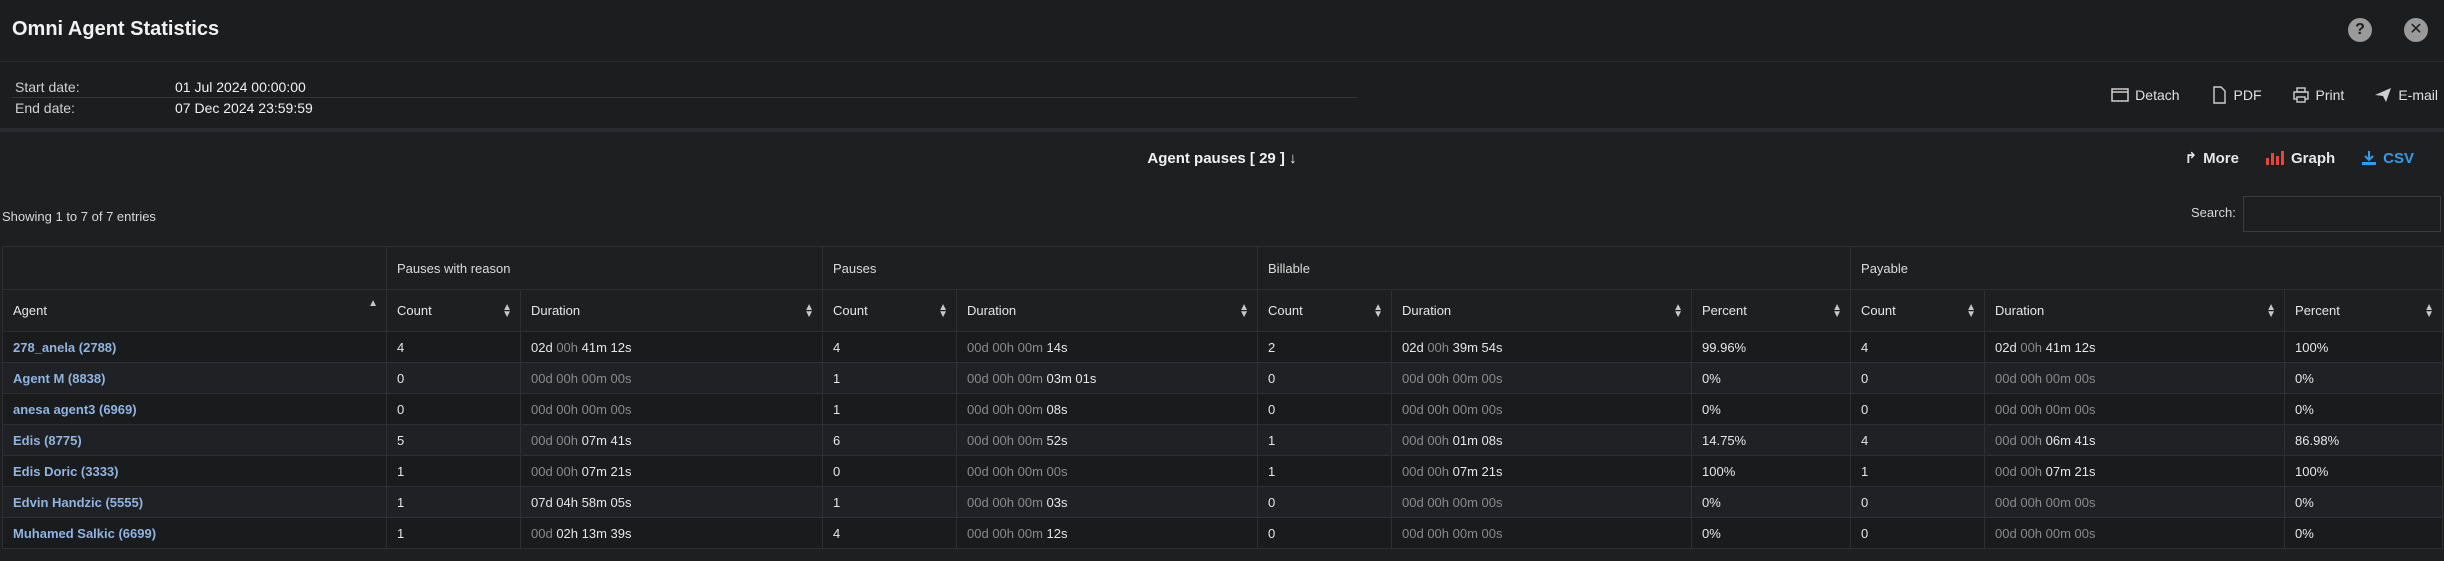 This screenshot has height=561, width=2444. Describe the element at coordinates (240, 87) in the screenshot. I see `start-date-value: 01 Jul 2024 00:00:00` at that location.